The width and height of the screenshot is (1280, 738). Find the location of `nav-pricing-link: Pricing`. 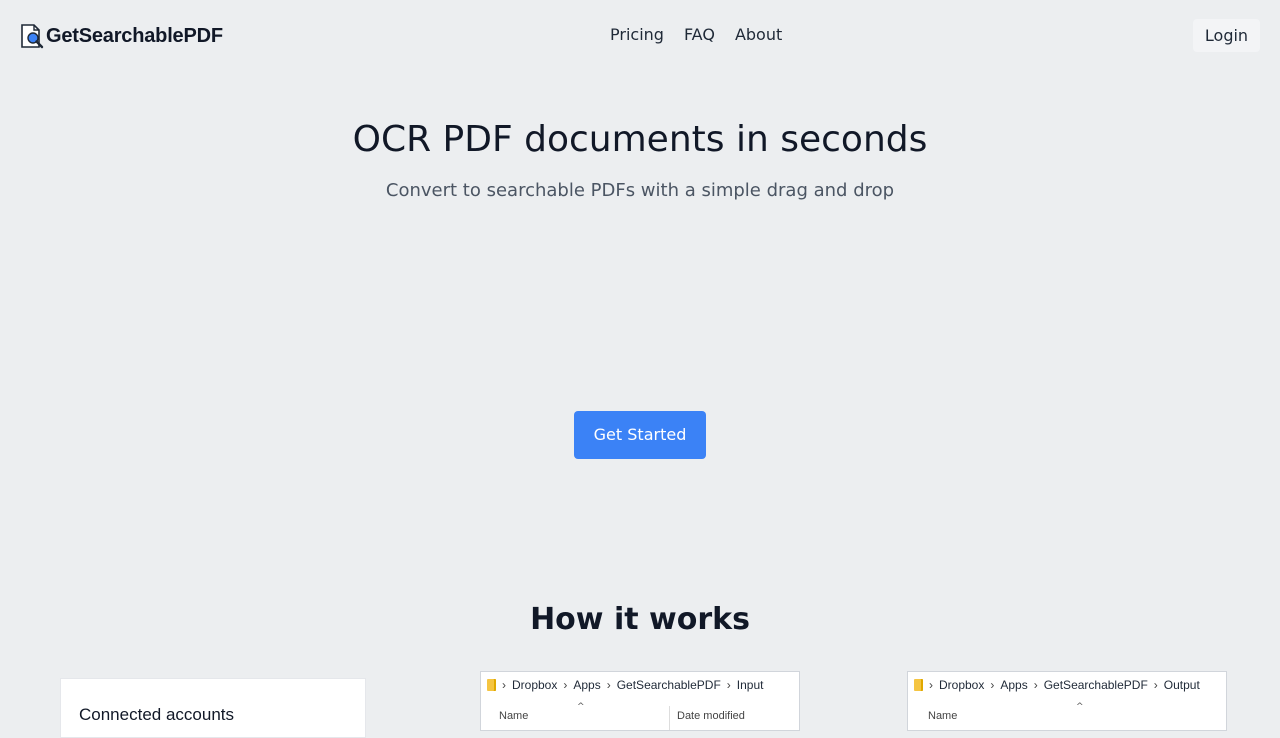

nav-pricing-link: Pricing is located at coordinates (637, 35).